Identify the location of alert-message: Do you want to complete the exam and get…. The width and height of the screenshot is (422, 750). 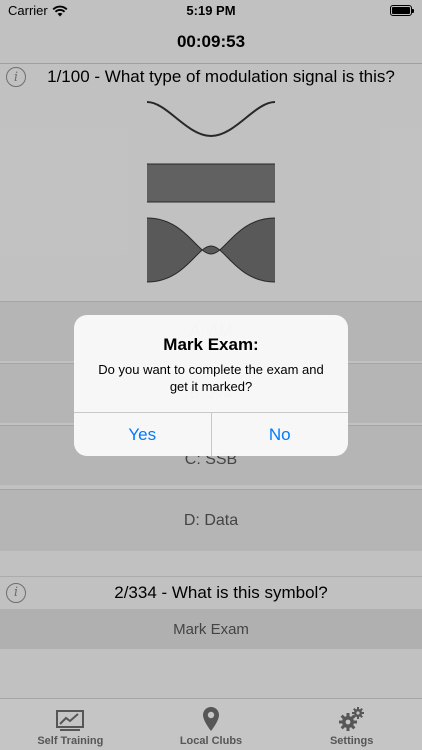
(211, 378).